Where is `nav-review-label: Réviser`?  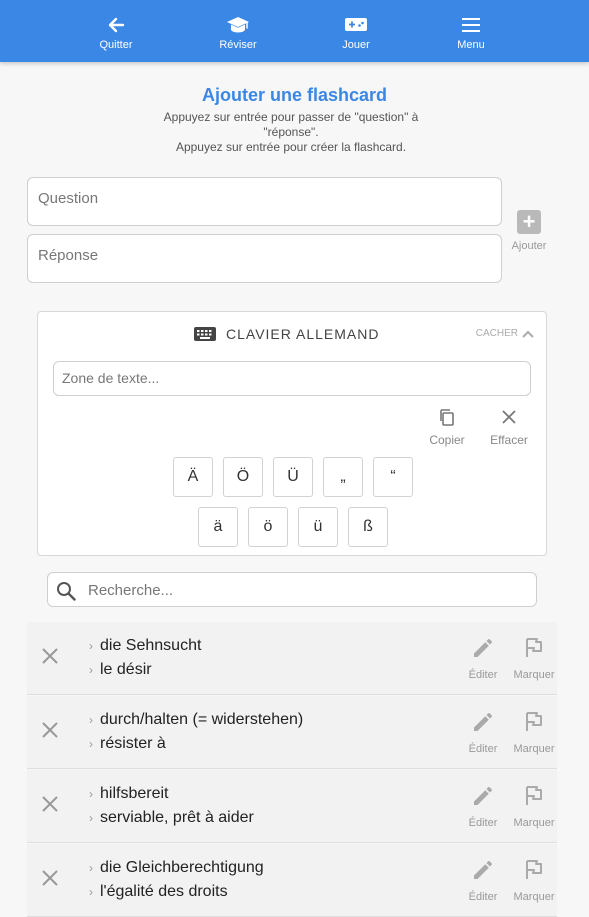
nav-review-label: Réviser is located at coordinates (238, 45).